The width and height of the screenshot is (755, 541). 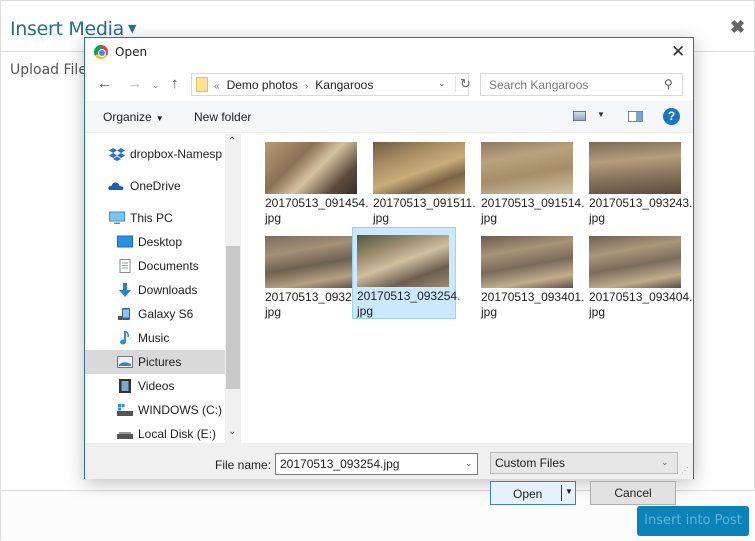 I want to click on nav-item-desktop: Desktop, so click(x=155, y=242).